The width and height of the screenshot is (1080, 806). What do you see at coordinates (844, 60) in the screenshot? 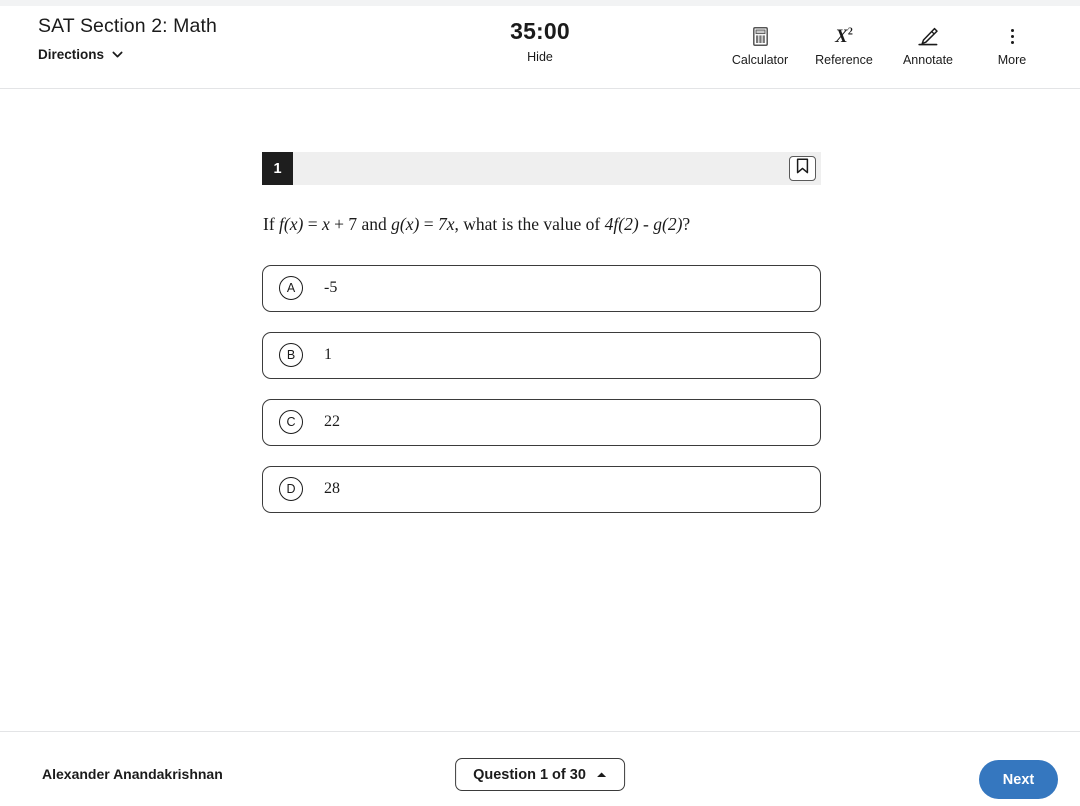
I see `tool-reference-label: Reference` at bounding box center [844, 60].